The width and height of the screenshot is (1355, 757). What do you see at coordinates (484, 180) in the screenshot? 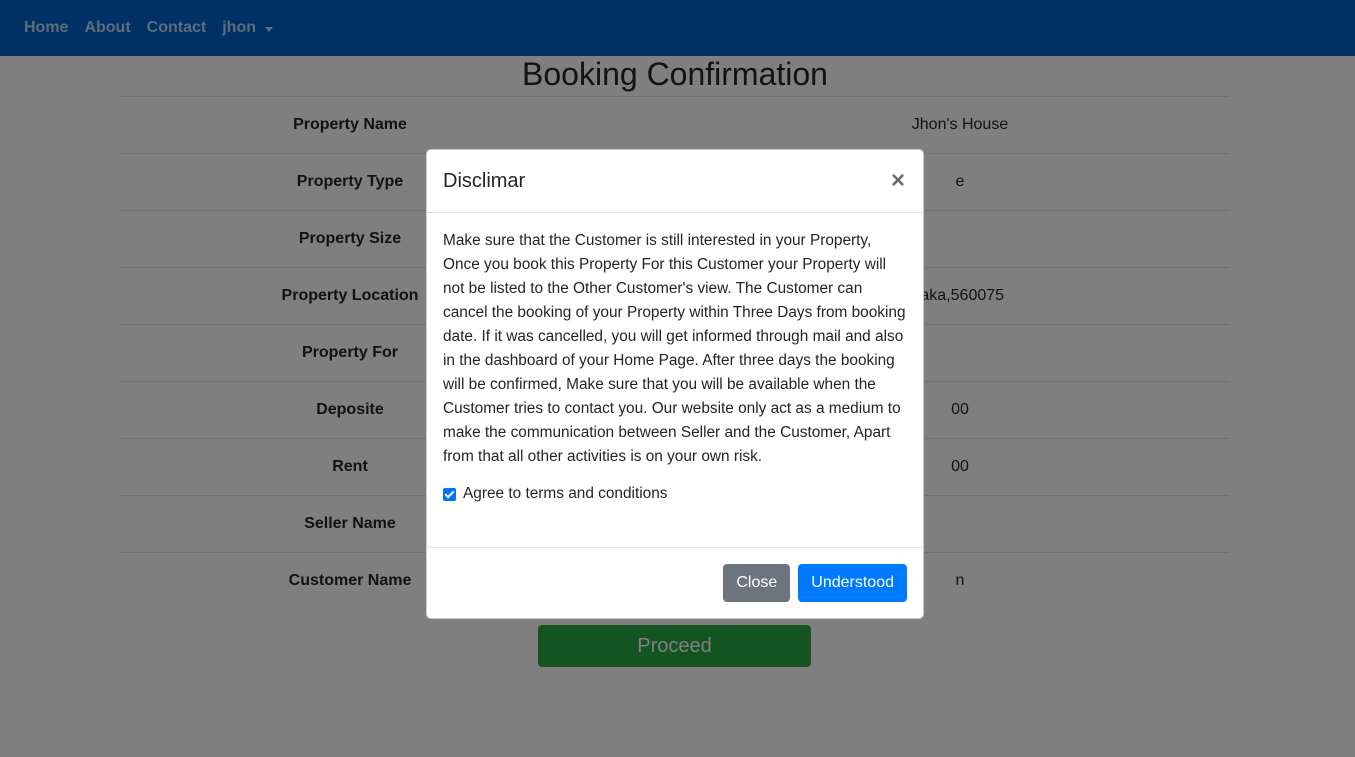
I see `modal-title: Disclimar` at bounding box center [484, 180].